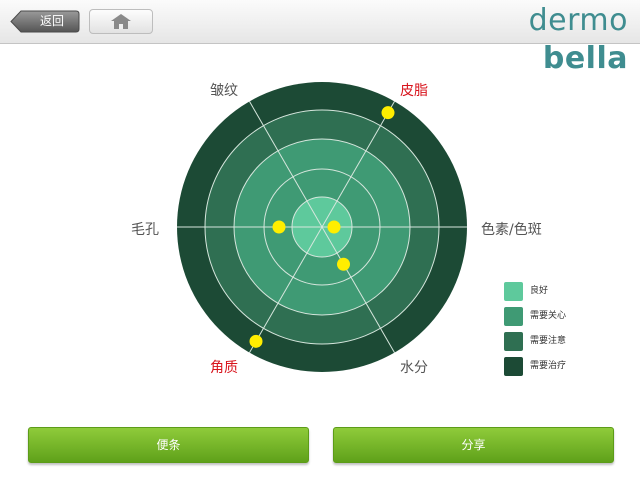 The image size is (640, 480). I want to click on axis-label-pores: 毛孔, so click(145, 230).